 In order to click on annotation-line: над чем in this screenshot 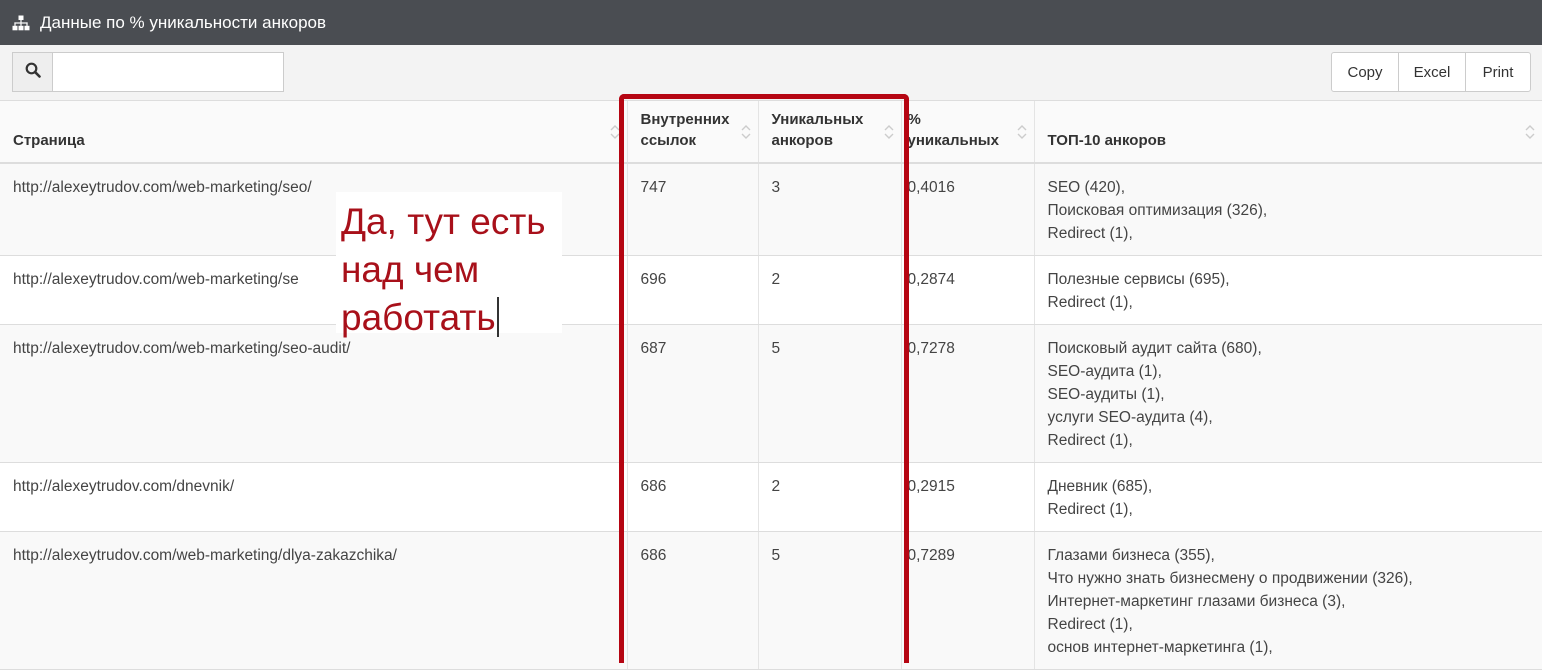, I will do `click(410, 269)`.